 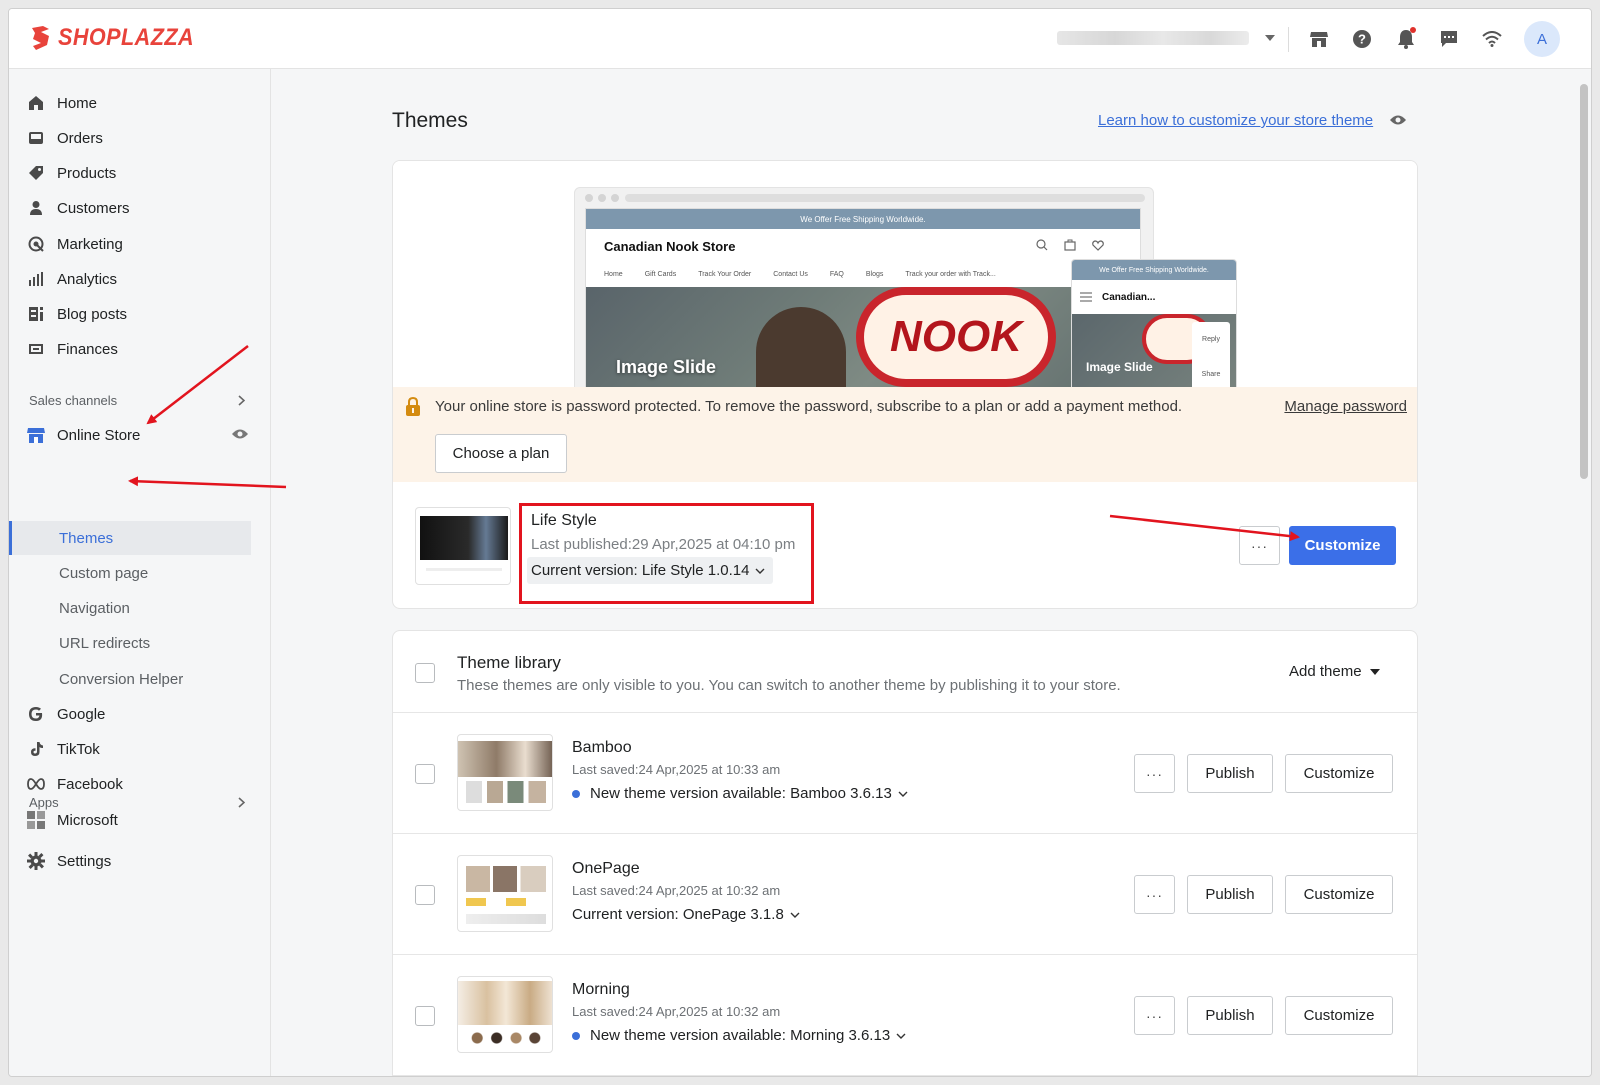 I want to click on hero-sign: NOOK, so click(x=956, y=337).